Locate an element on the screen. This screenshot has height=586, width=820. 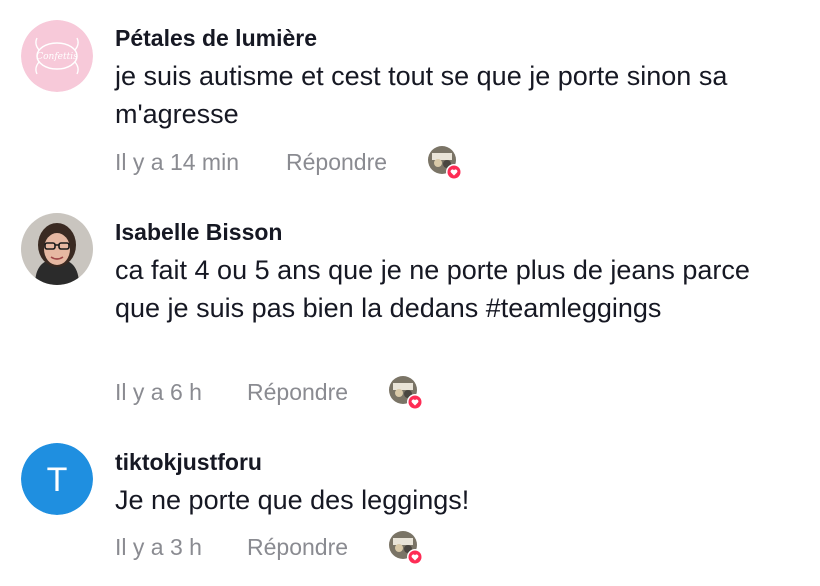
comment-text: Je ne porte que des leggings! is located at coordinates (292, 500).